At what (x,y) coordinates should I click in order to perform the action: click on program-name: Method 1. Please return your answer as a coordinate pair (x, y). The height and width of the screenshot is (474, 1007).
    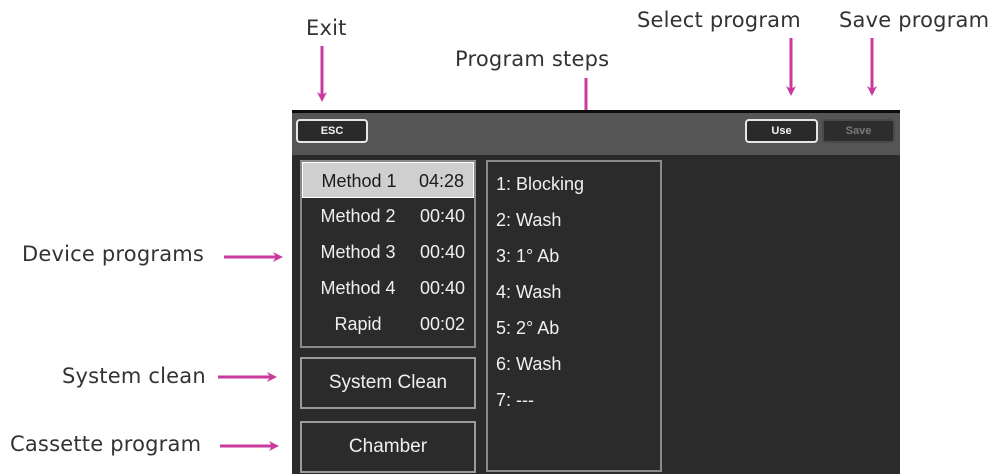
    Looking at the image, I should click on (359, 181).